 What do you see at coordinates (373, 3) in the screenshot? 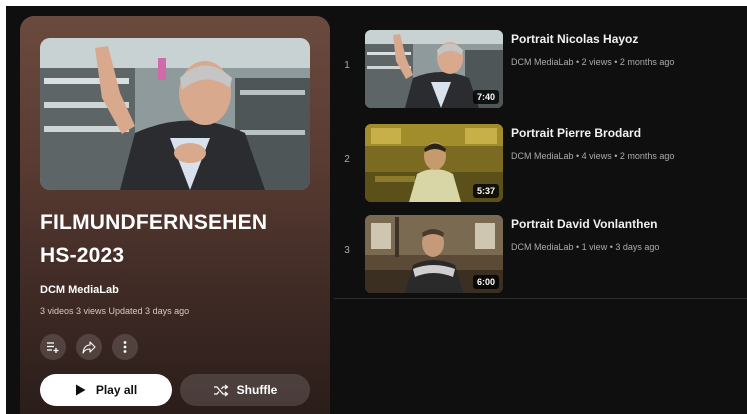
I see `window-top-border` at bounding box center [373, 3].